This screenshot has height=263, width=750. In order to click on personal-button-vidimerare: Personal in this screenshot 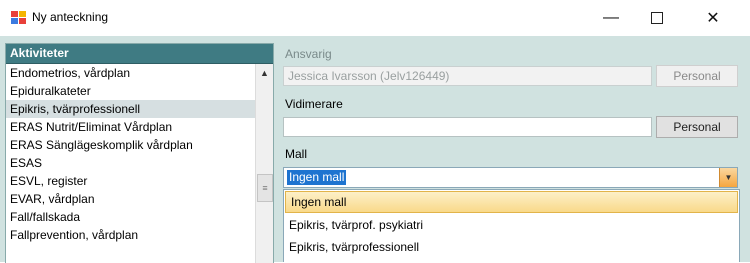, I will do `click(697, 127)`.